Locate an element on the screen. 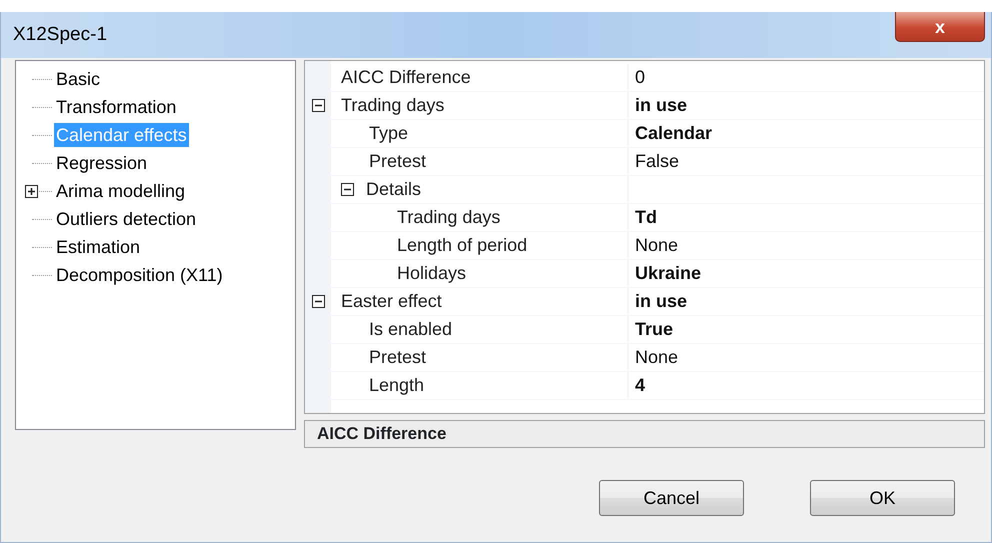 The image size is (992, 543). close-button: x is located at coordinates (940, 27).